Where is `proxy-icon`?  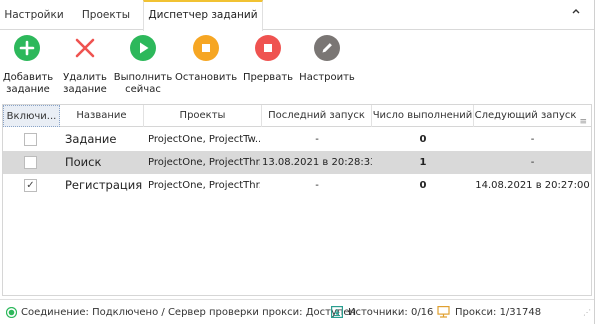
proxy-icon is located at coordinates (443, 313).